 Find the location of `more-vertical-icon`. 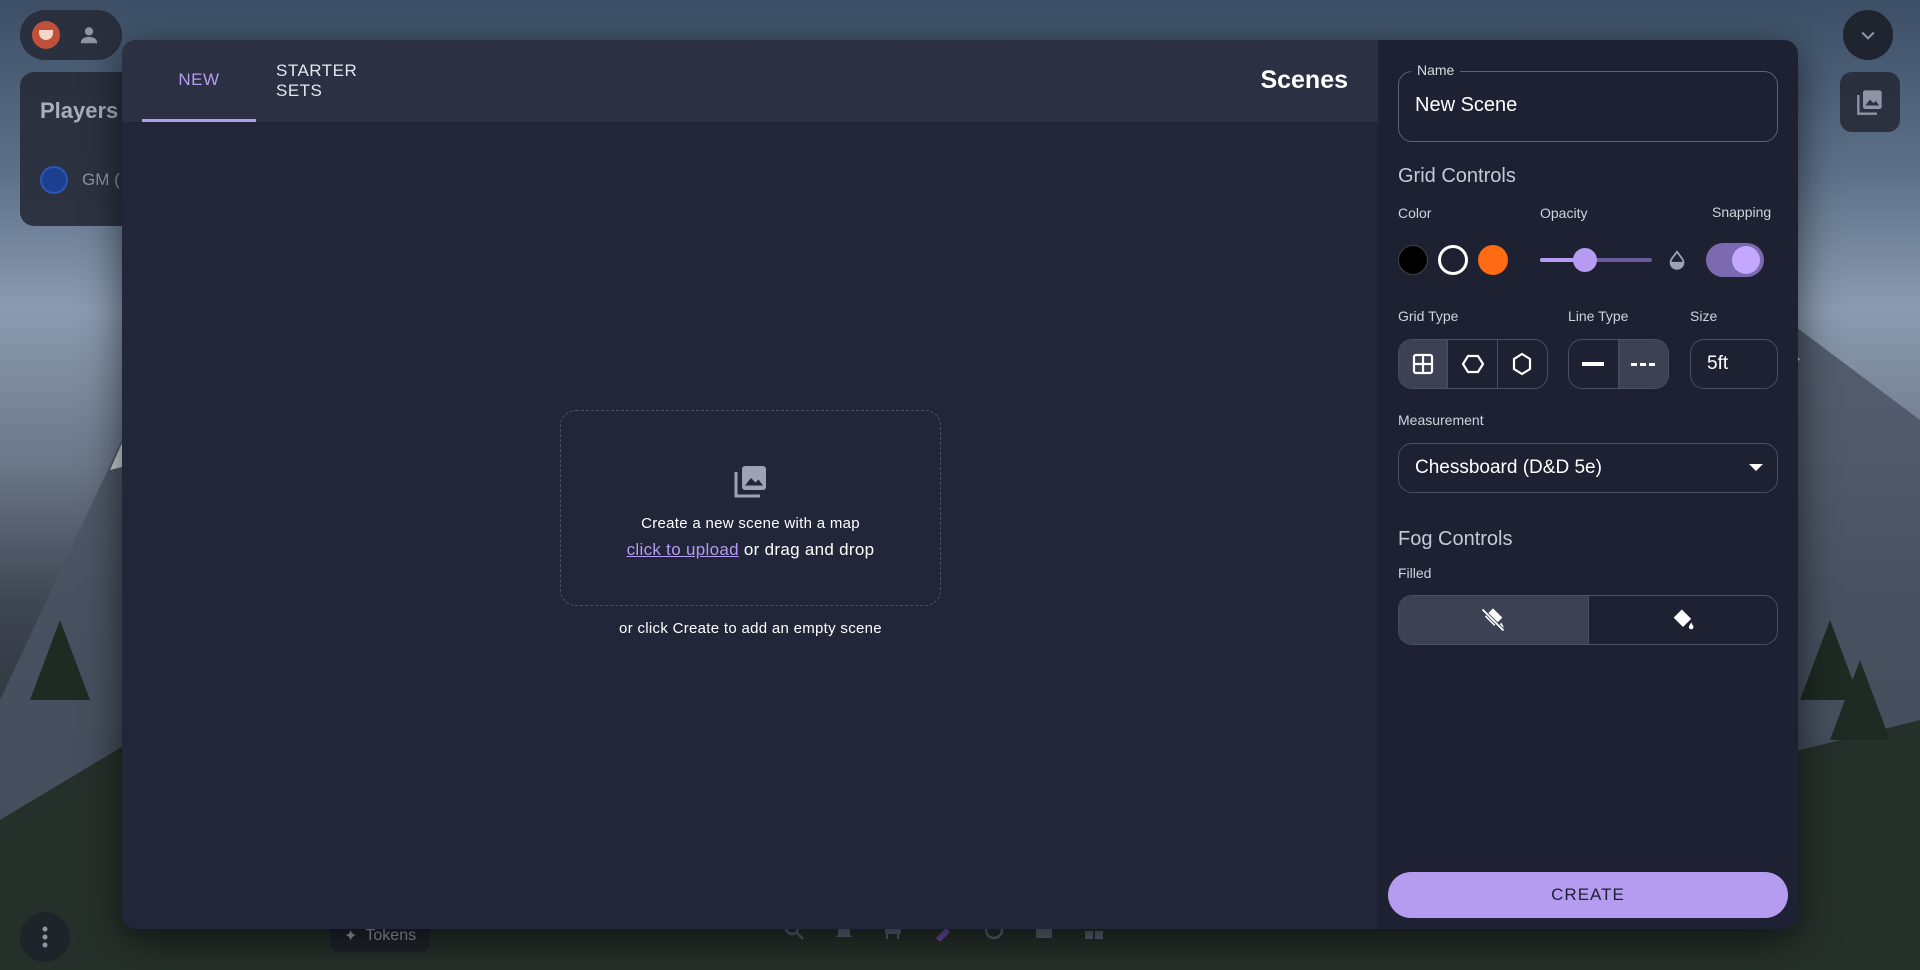

more-vertical-icon is located at coordinates (45, 937).